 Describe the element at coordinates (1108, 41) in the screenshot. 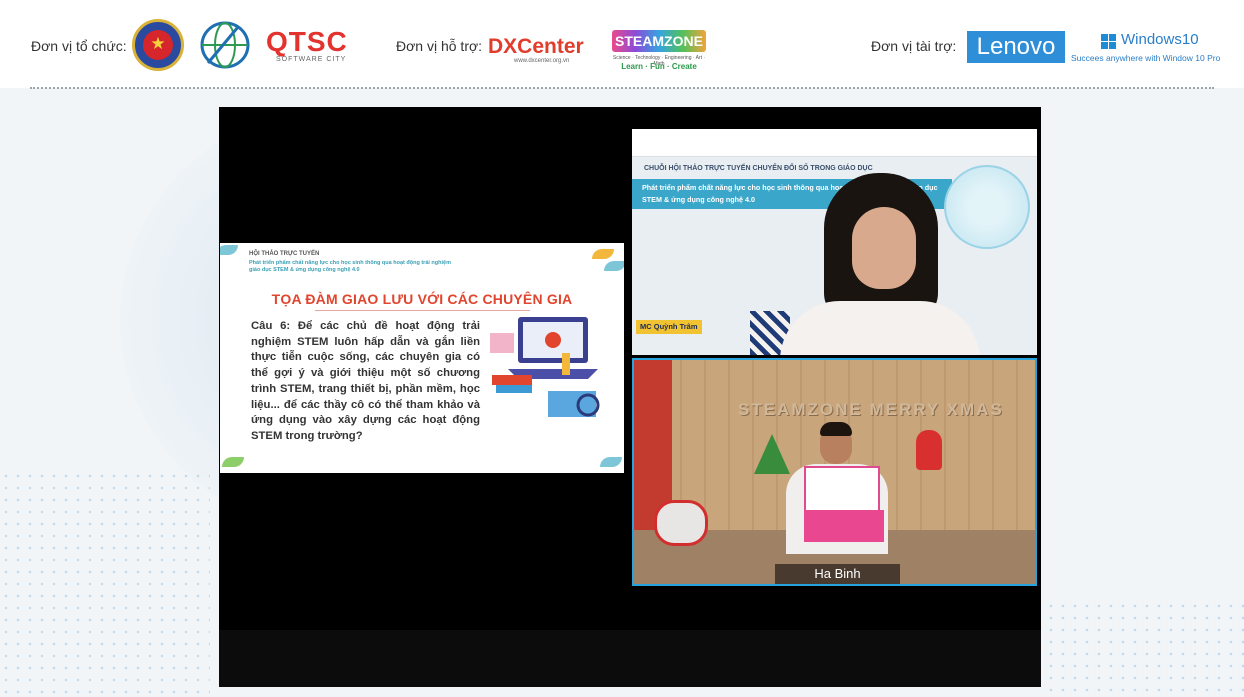

I see `windows-icon` at that location.